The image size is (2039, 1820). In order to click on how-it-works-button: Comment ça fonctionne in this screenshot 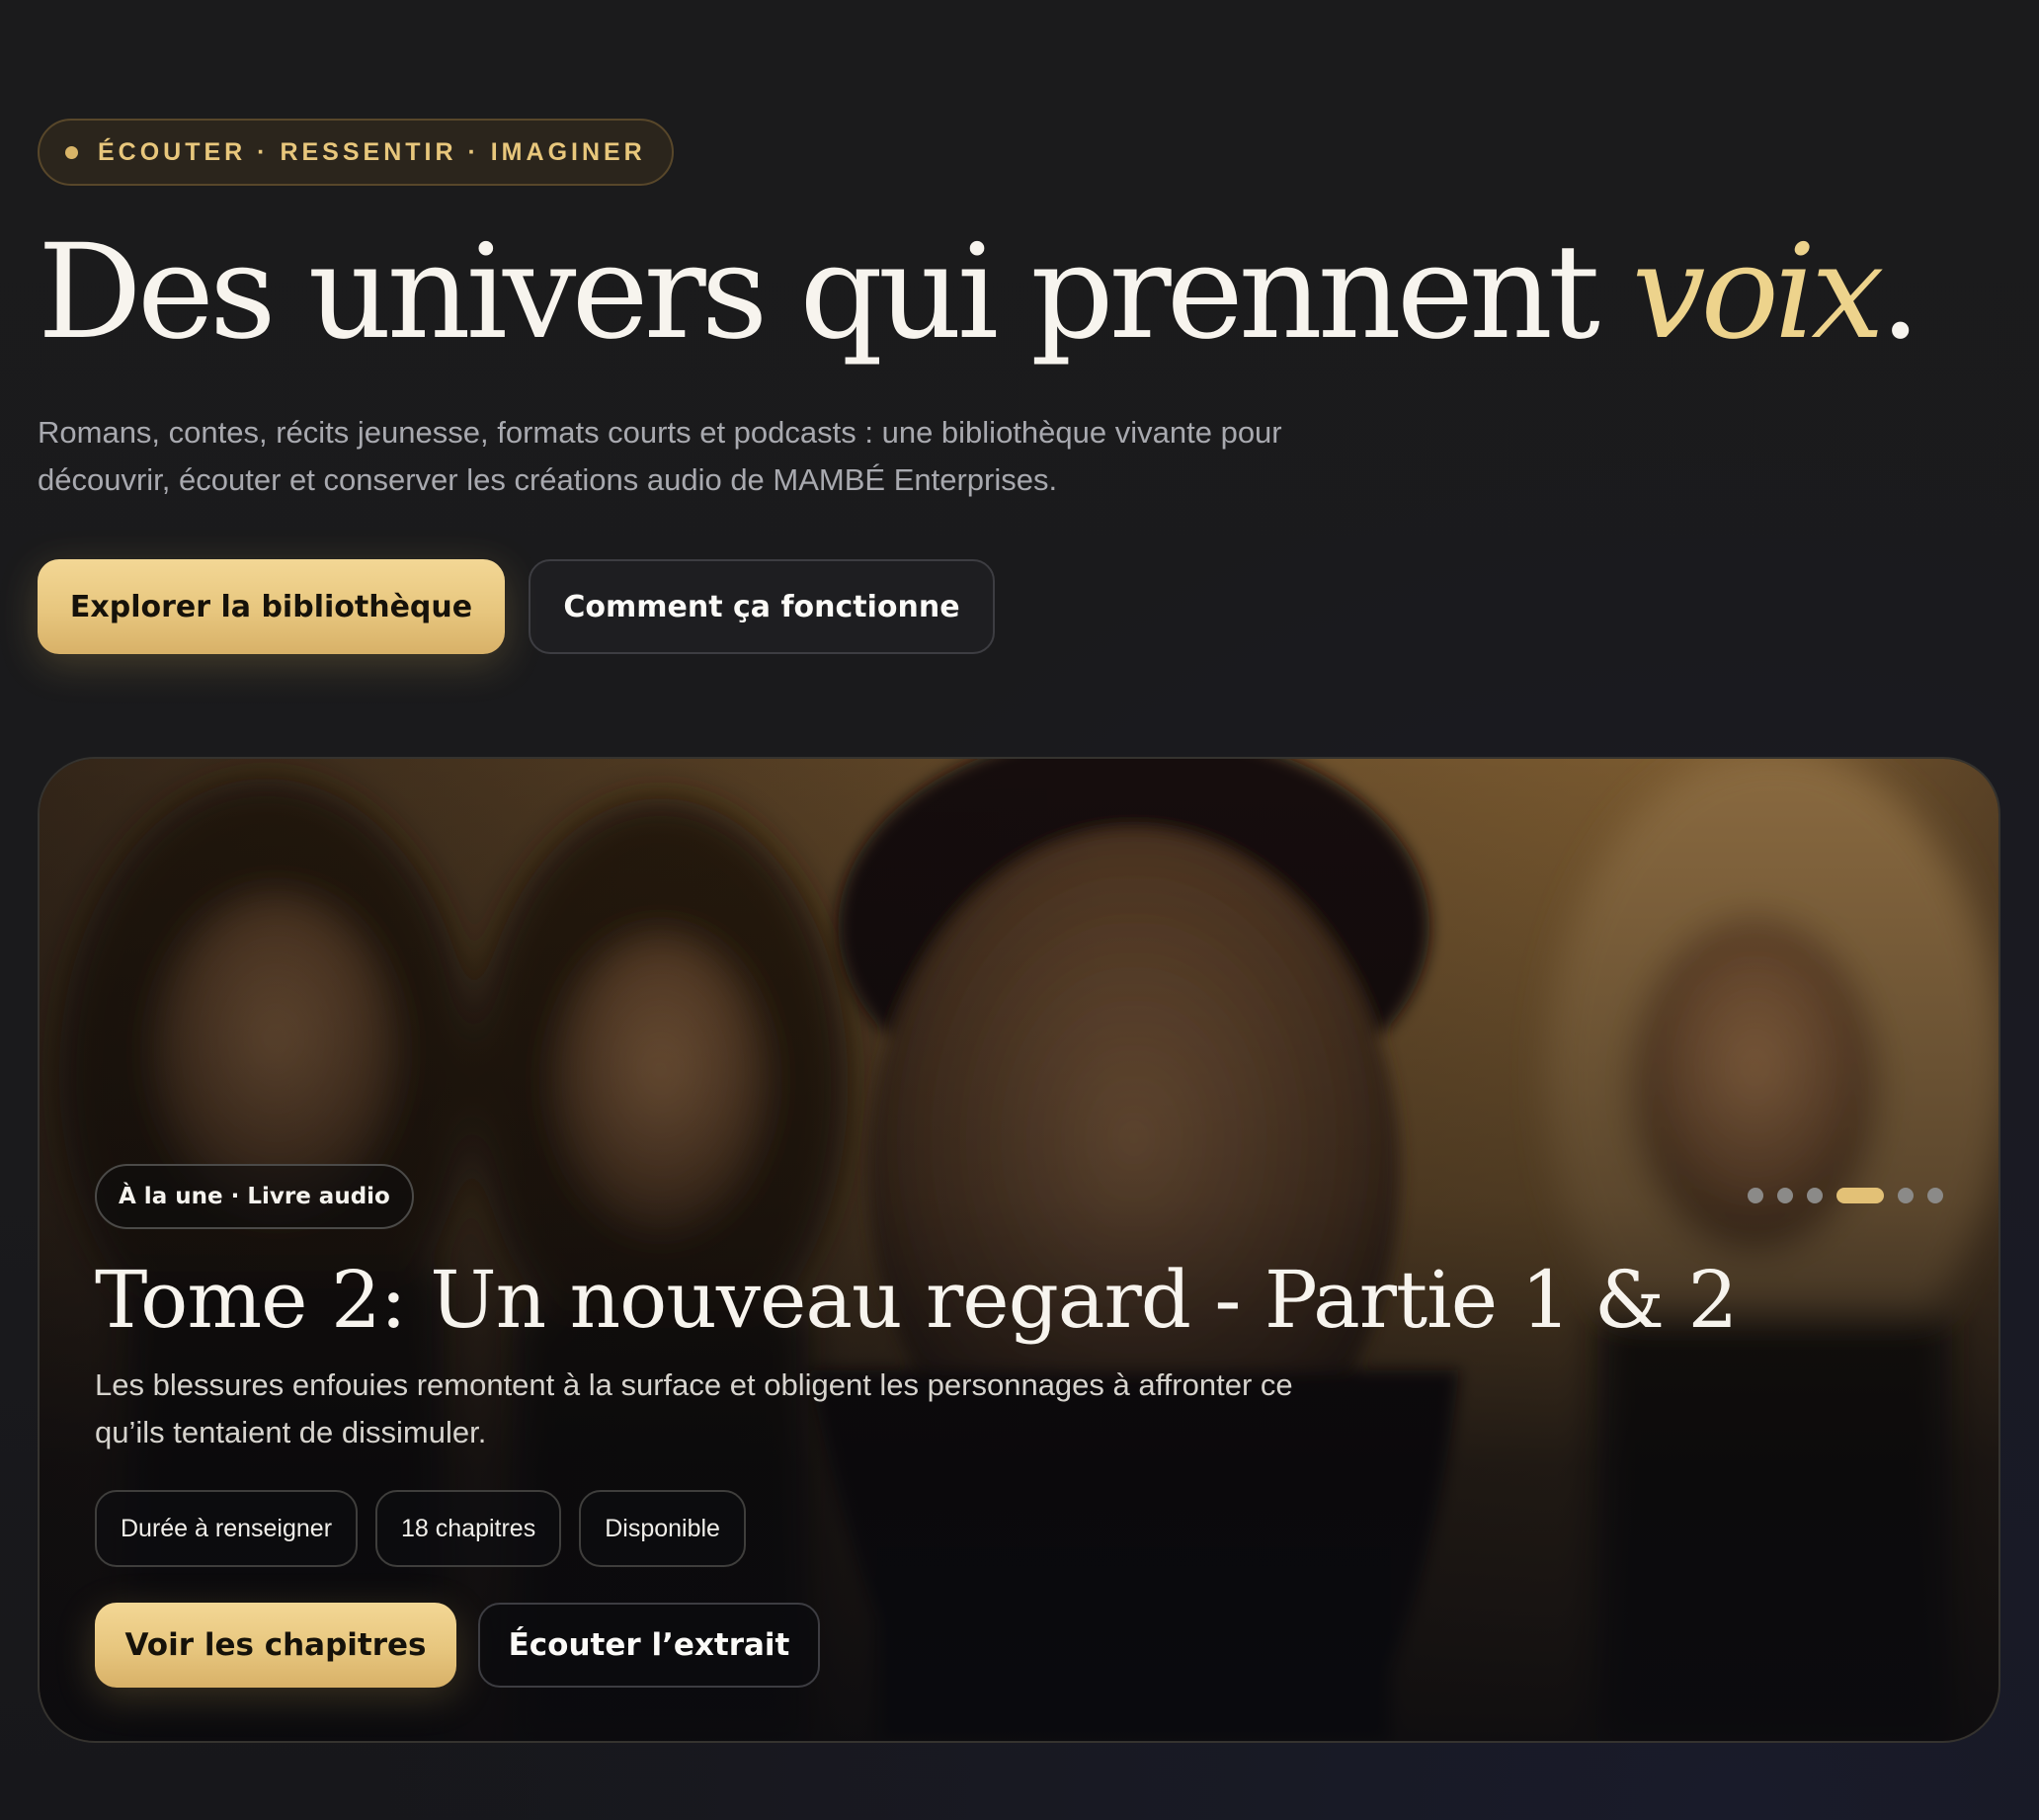, I will do `click(762, 606)`.